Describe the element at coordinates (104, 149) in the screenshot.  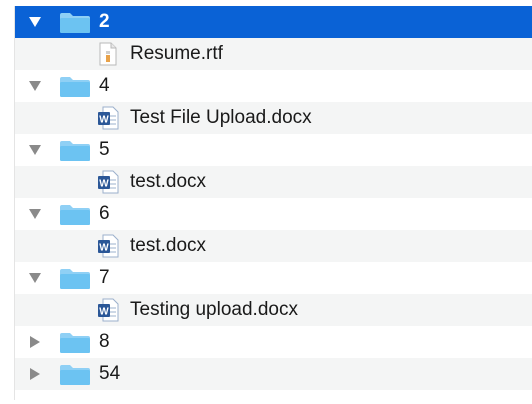
I see `folder-label: 5` at that location.